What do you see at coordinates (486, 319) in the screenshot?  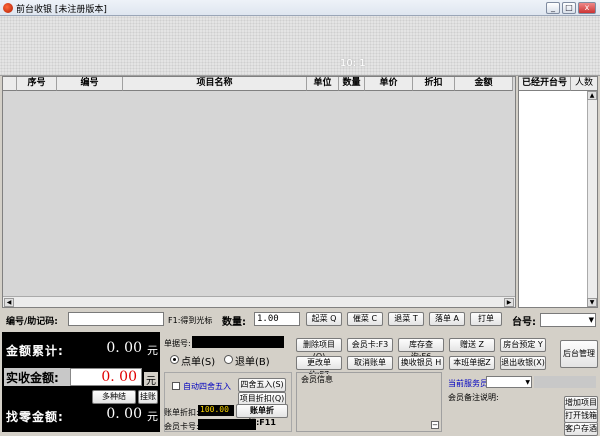 I see `print-bill-button: 打单` at bounding box center [486, 319].